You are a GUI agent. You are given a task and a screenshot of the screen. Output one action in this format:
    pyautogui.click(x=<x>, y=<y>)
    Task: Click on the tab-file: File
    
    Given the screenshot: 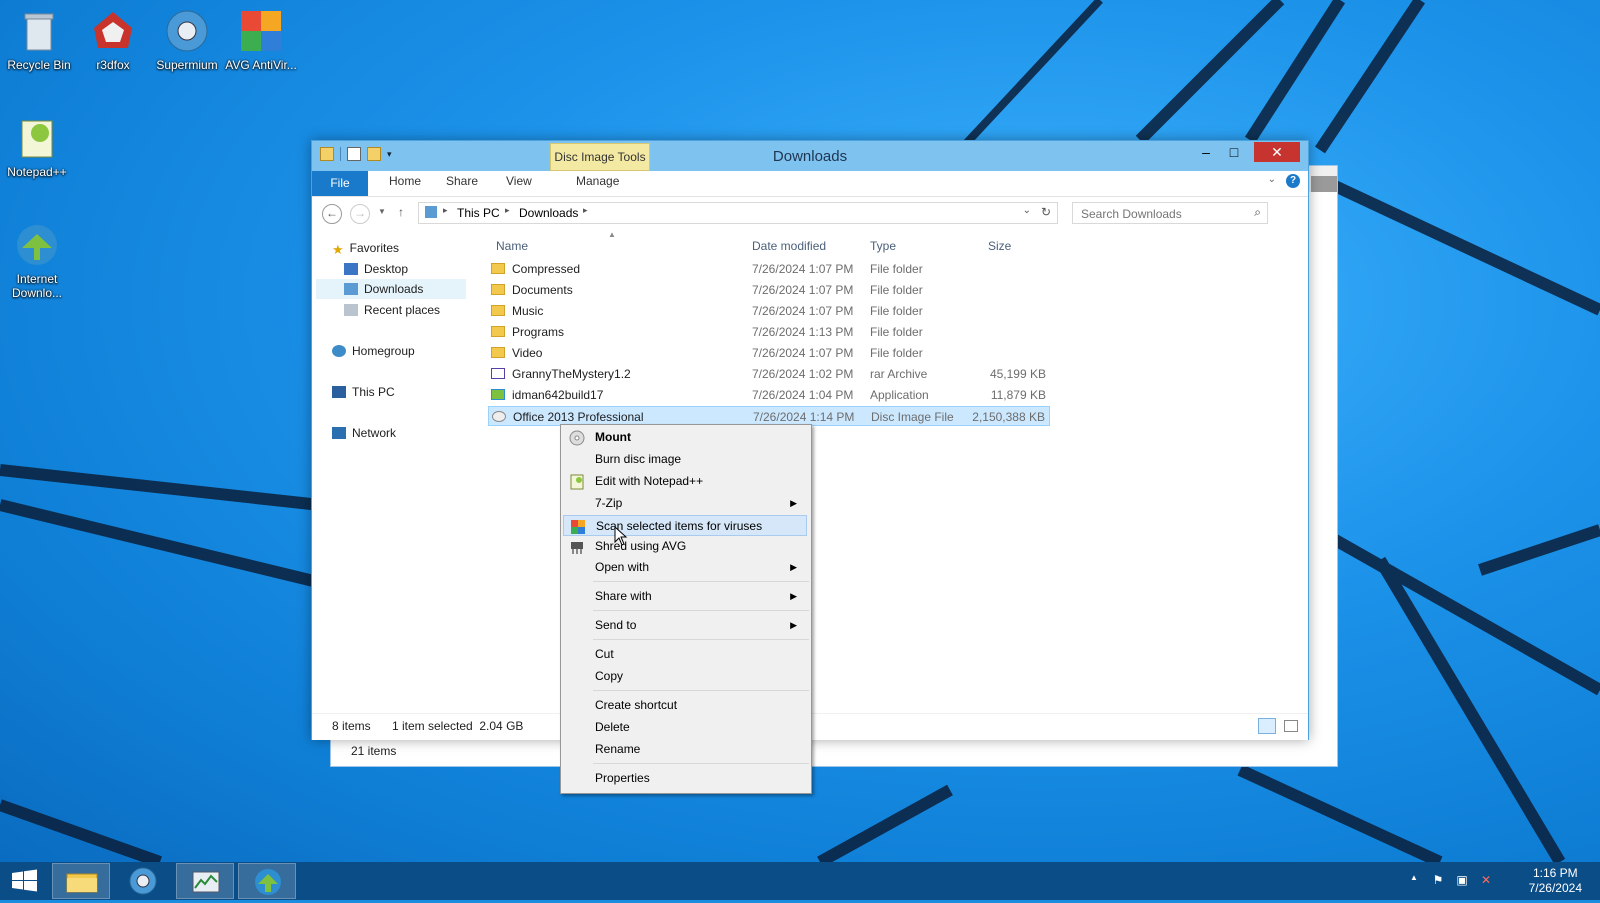 What is the action you would take?
    pyautogui.click(x=340, y=183)
    